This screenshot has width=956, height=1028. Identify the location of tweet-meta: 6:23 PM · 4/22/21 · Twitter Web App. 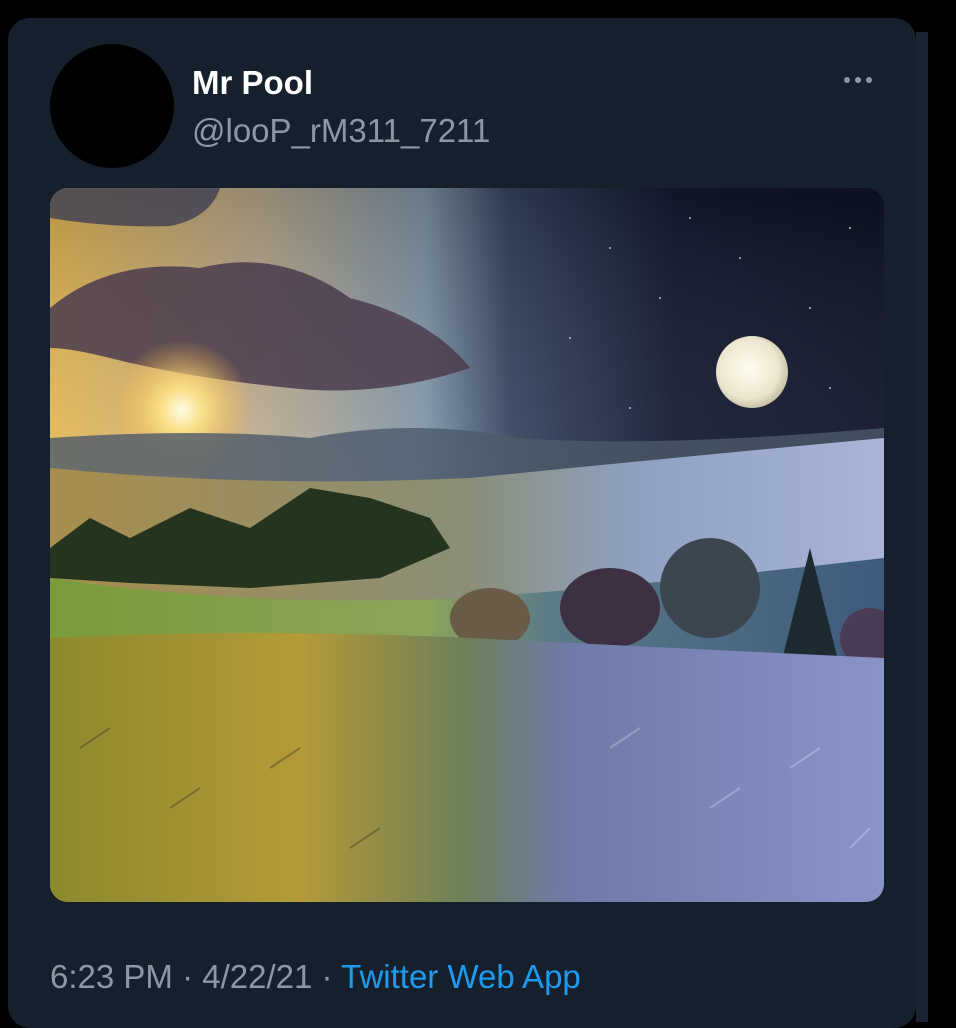
(315, 977).